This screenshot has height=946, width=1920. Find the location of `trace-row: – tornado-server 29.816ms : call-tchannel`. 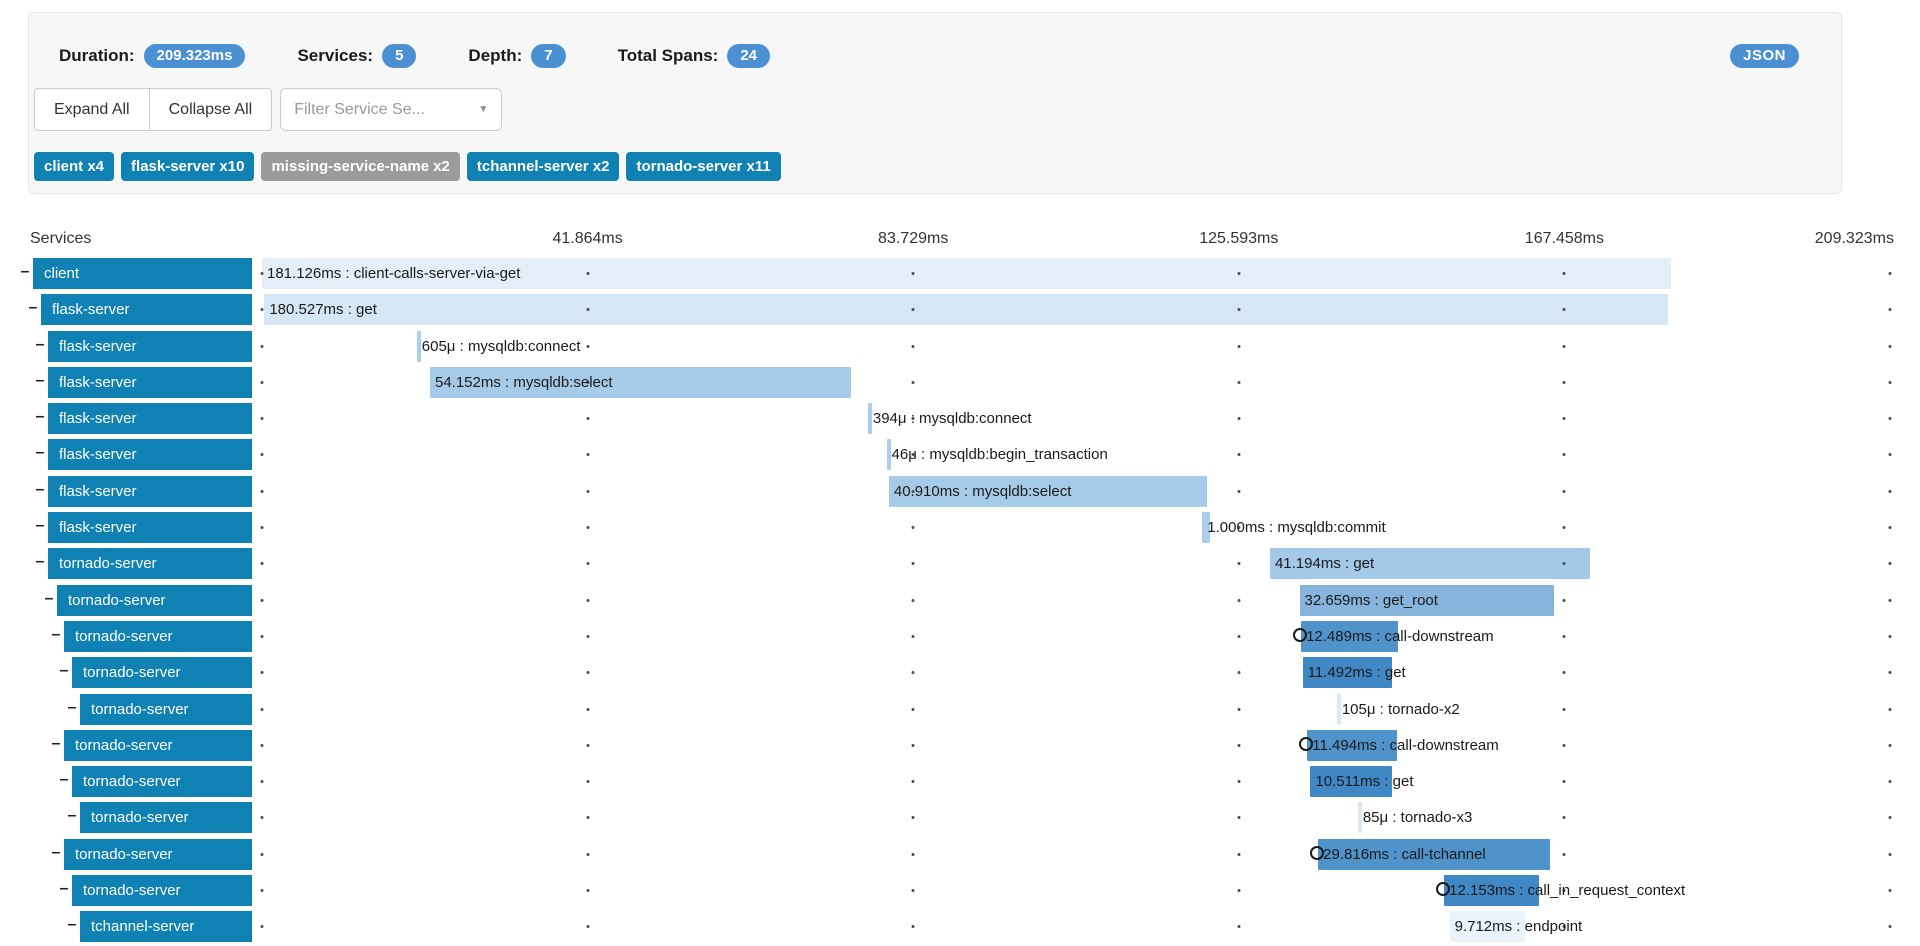

trace-row: – tornado-server 29.816ms : call-tchannel is located at coordinates (960, 855).